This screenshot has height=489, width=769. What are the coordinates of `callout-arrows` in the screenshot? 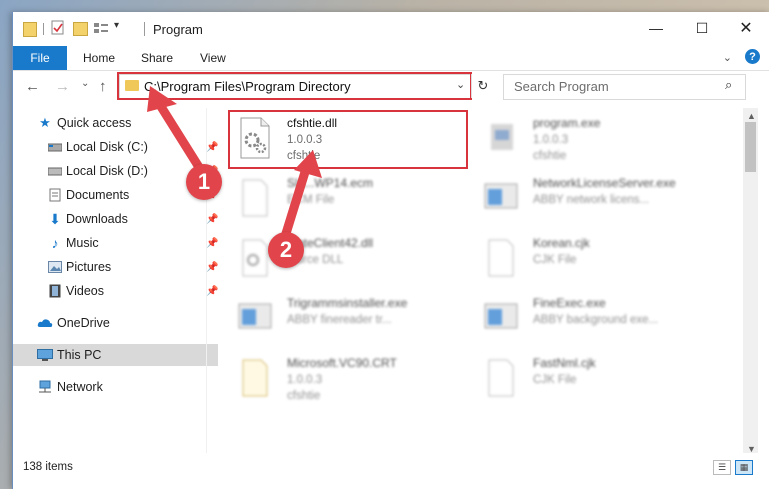 It's located at (234, 165).